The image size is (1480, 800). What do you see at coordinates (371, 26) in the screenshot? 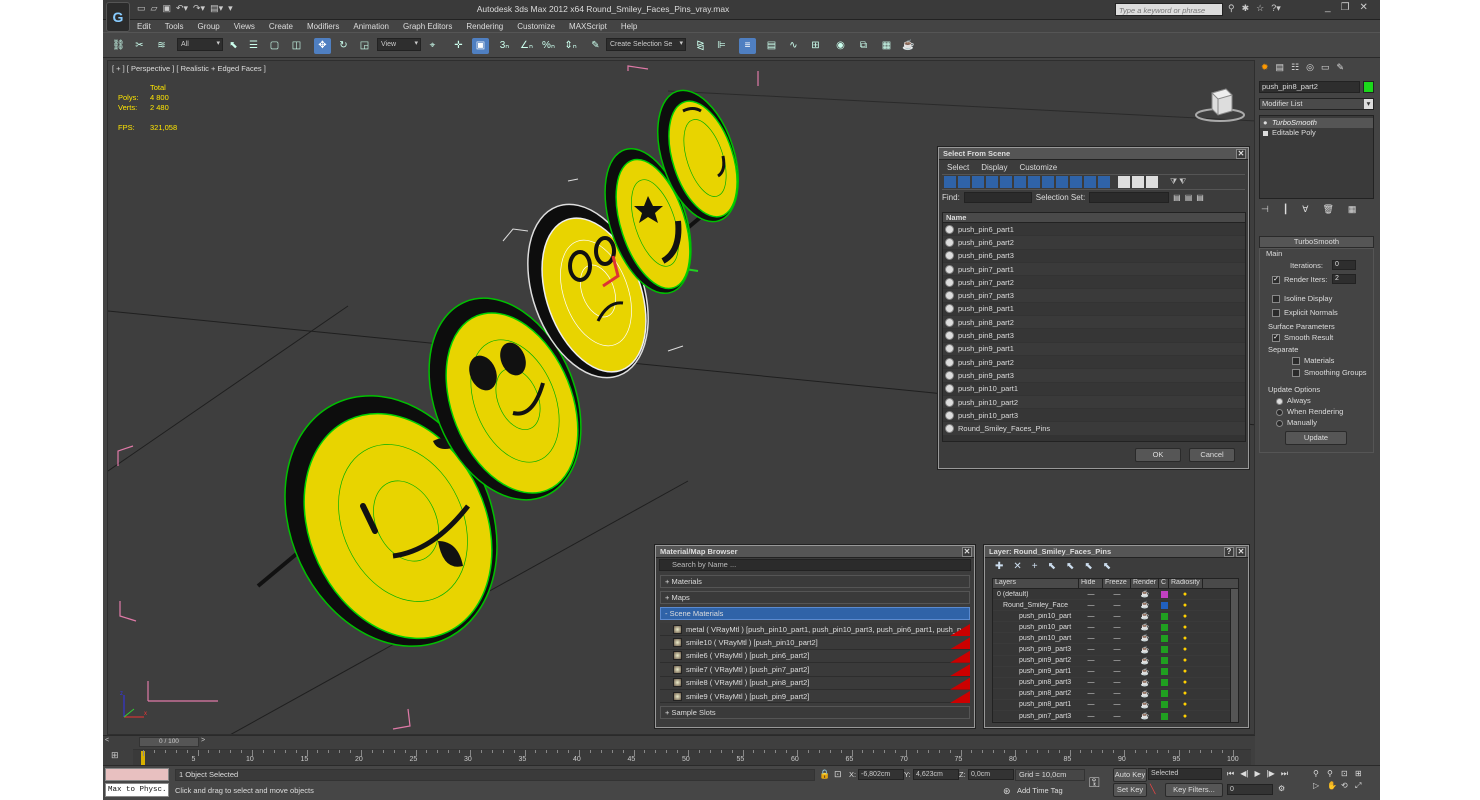
I see `menu-animation: Animation` at bounding box center [371, 26].